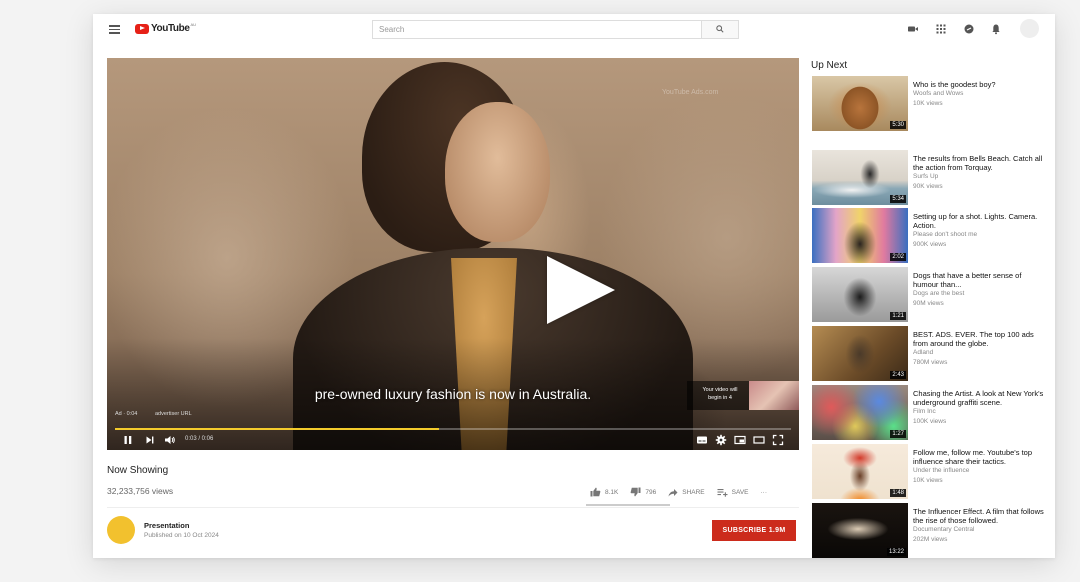 This screenshot has width=1080, height=582. What do you see at coordinates (938, 93) in the screenshot?
I see `recommended-video-channel: Woofs and Wows` at bounding box center [938, 93].